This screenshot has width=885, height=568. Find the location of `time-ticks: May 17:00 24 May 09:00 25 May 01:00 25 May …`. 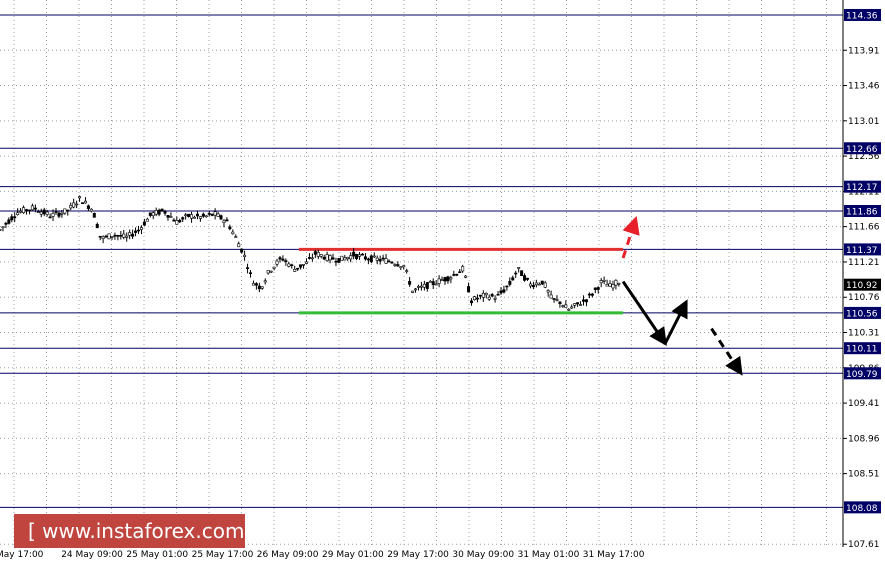

time-ticks: May 17:00 24 May 09:00 25 May 01:00 25 May … is located at coordinates (322, 555).